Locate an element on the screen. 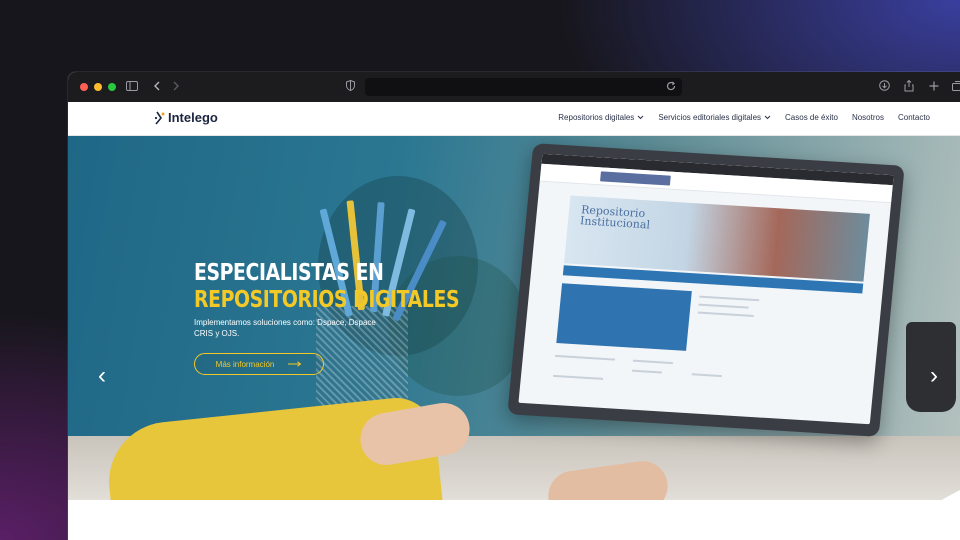 The image size is (960, 540). logo-mark-icon is located at coordinates (160, 118).